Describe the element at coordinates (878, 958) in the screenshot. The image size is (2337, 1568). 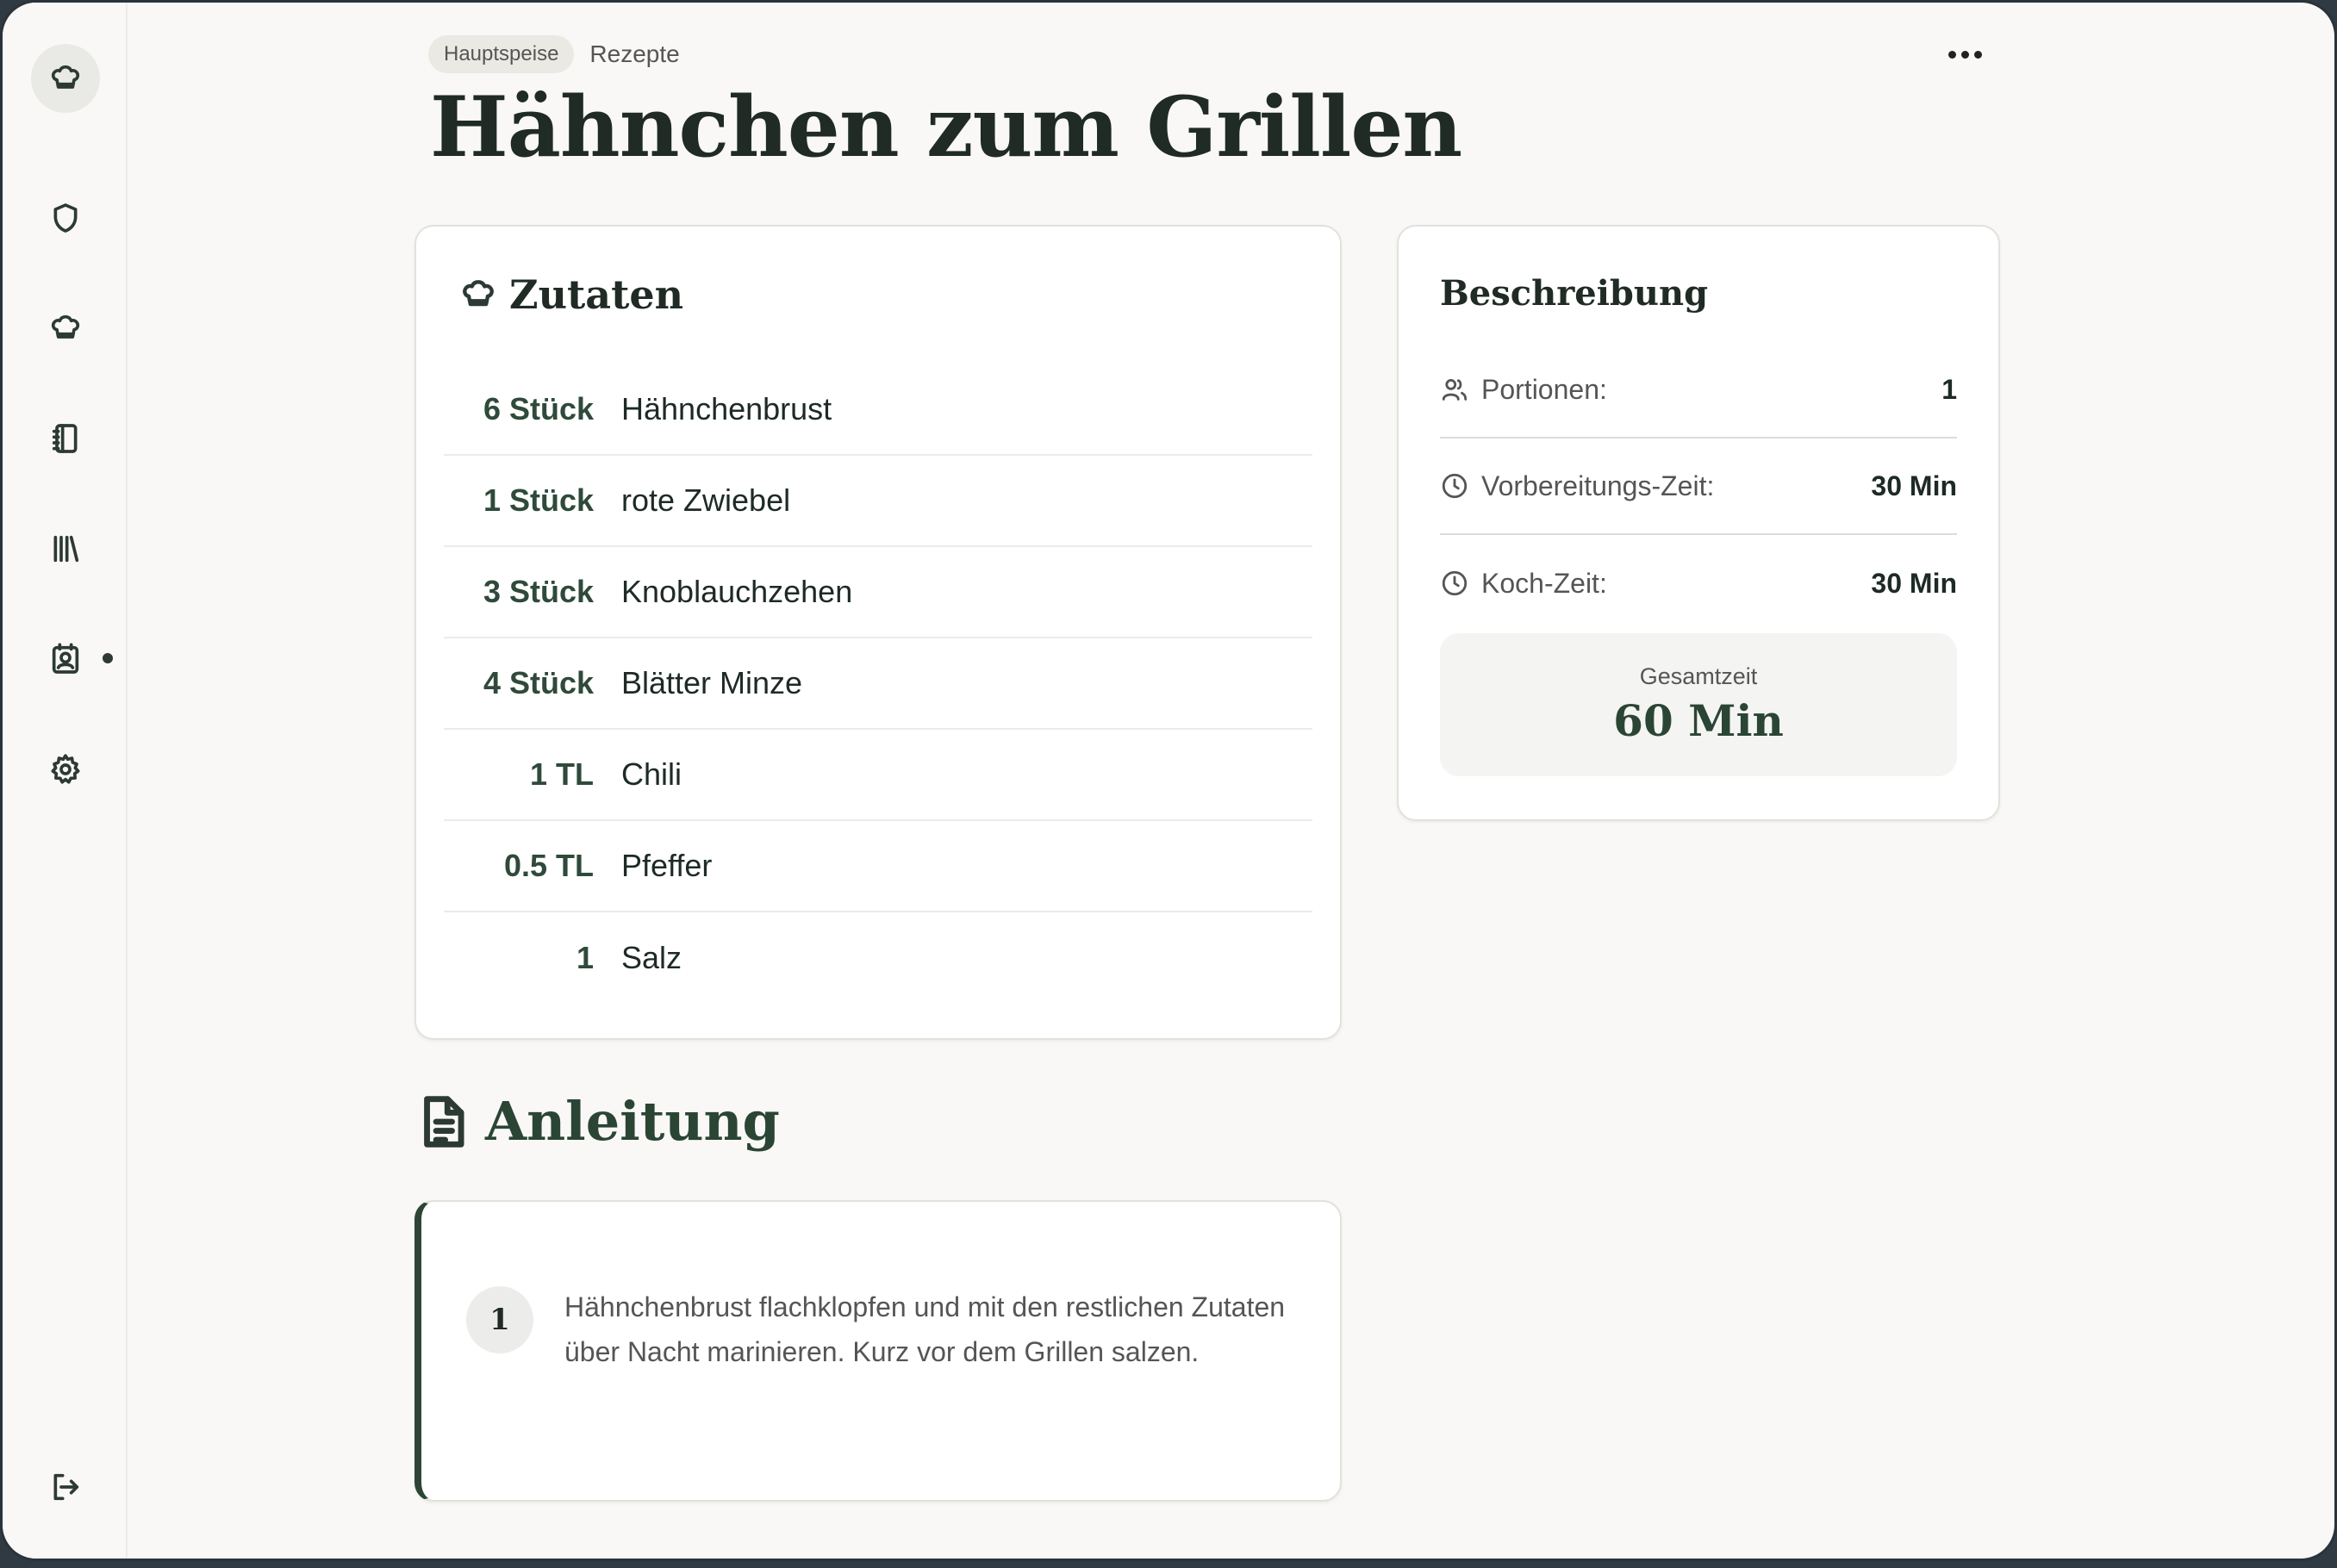
I see `ingredient-row: 1 Salz` at that location.